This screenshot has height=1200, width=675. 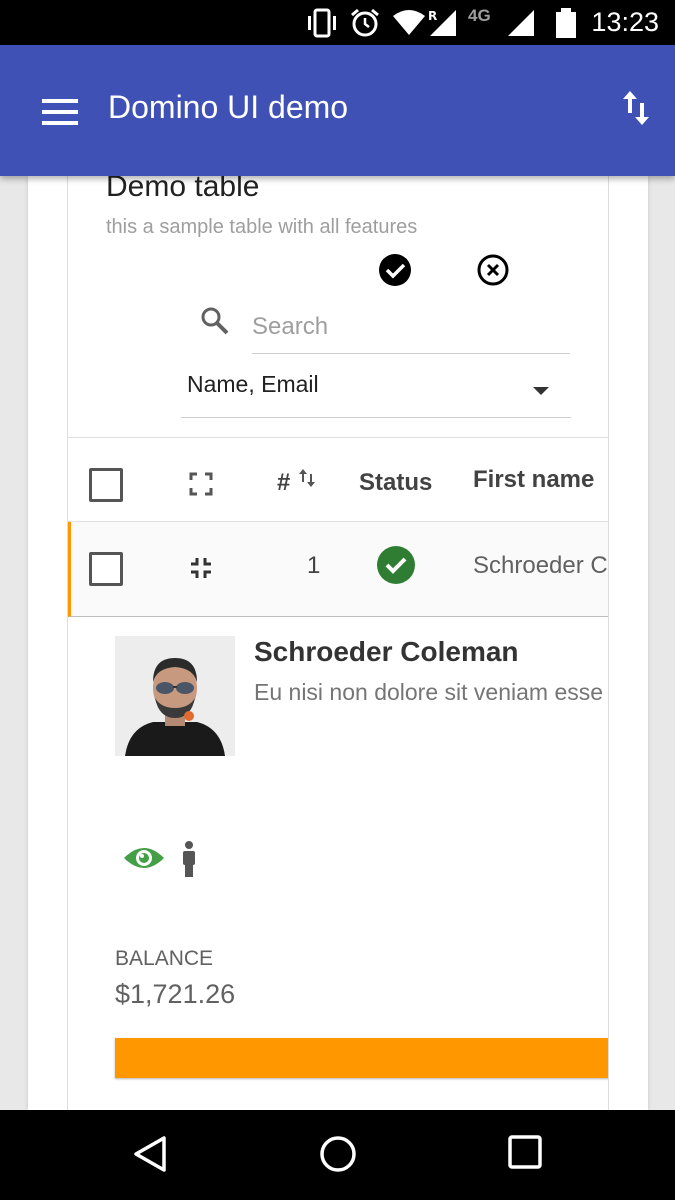 What do you see at coordinates (361, 1058) in the screenshot?
I see `balance-bar` at bounding box center [361, 1058].